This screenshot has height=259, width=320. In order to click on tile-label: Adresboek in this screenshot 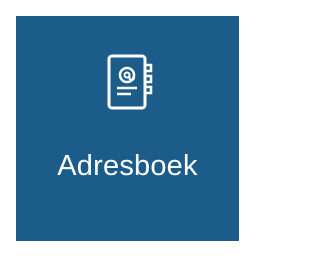, I will do `click(127, 166)`.